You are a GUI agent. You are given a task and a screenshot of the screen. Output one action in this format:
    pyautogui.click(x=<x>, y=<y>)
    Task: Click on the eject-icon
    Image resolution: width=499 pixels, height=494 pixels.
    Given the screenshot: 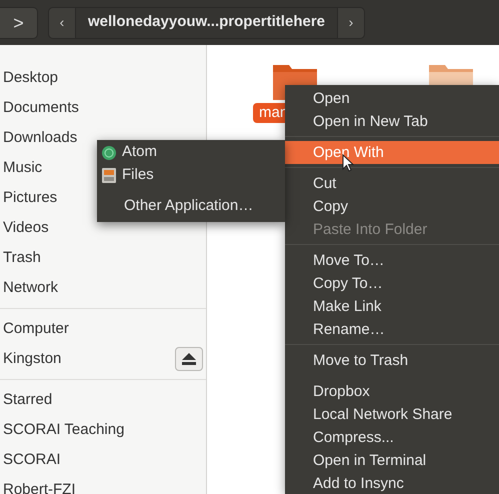 What is the action you would take?
    pyautogui.click(x=189, y=359)
    